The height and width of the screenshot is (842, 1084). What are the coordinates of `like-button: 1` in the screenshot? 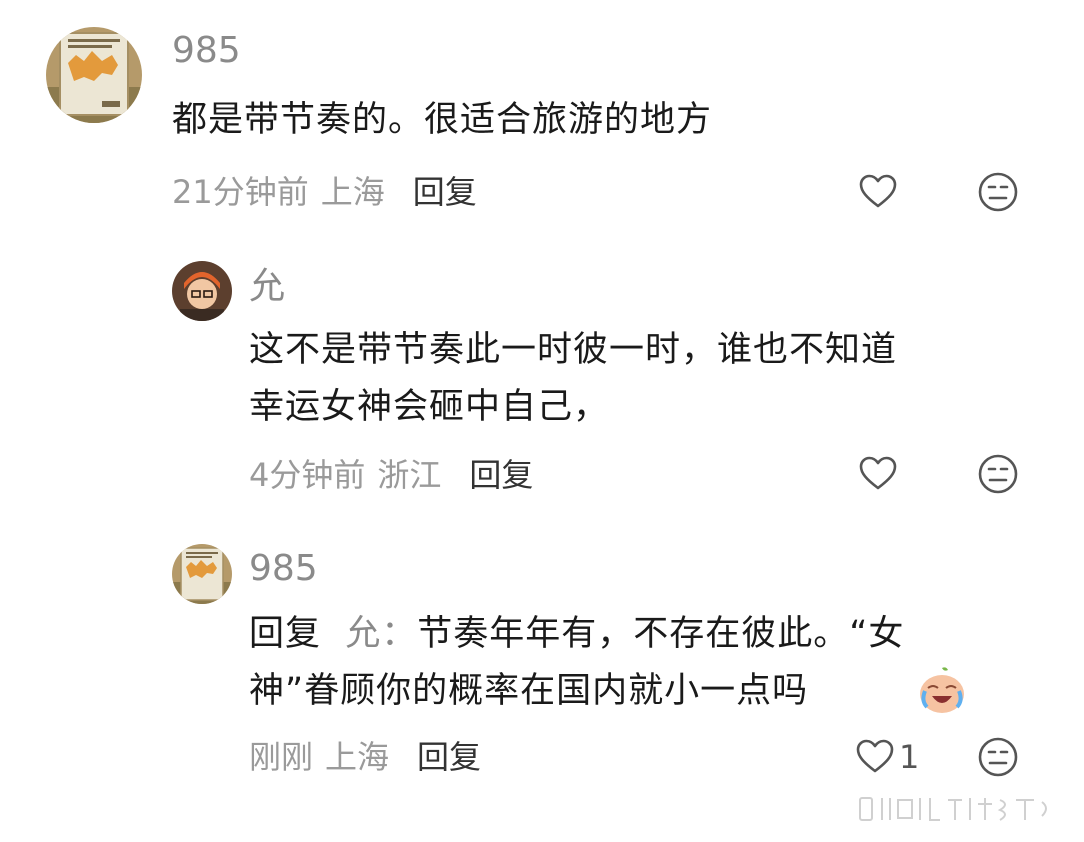 It's located at (887, 757).